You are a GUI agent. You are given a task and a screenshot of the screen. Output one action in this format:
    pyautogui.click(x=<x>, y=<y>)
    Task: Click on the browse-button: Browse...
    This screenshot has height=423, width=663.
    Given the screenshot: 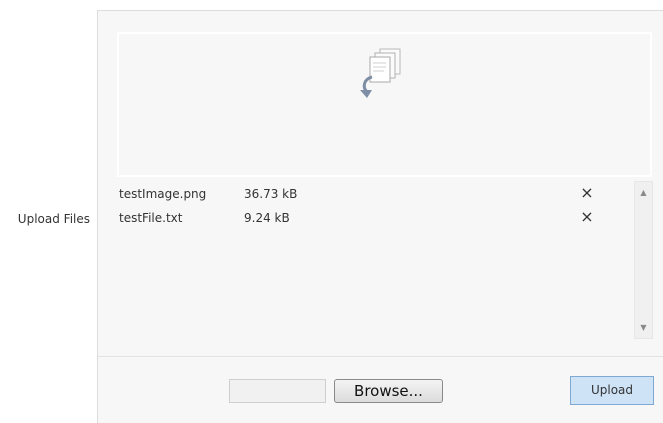 What is the action you would take?
    pyautogui.click(x=388, y=391)
    